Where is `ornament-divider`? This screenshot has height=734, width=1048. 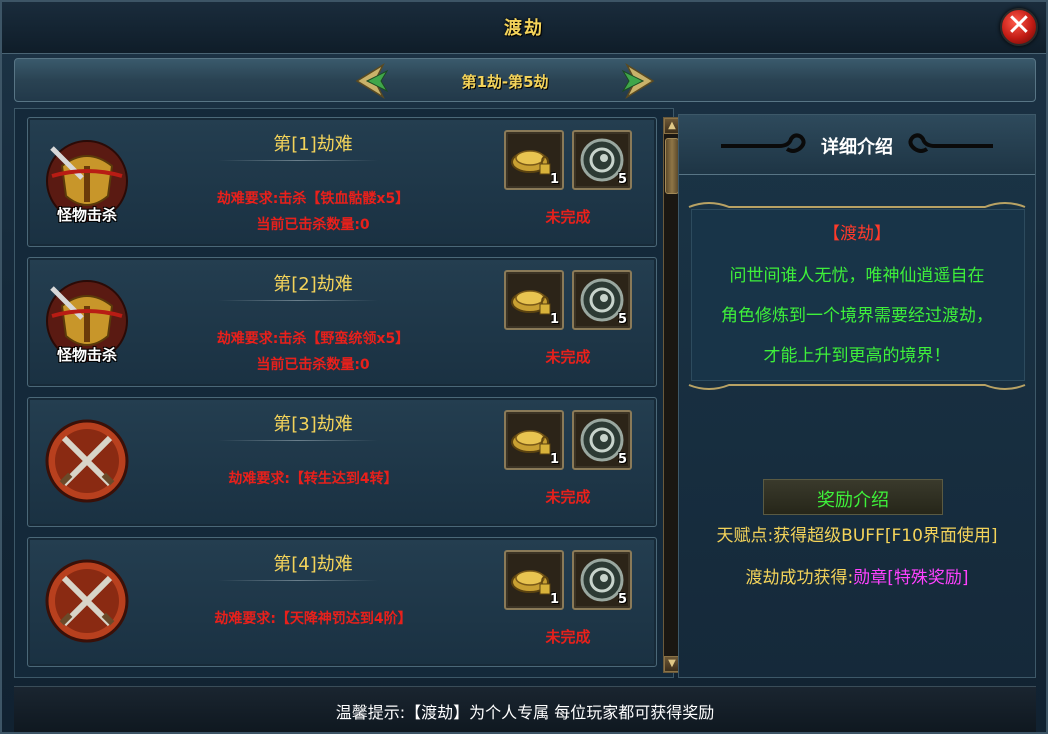 ornament-divider is located at coordinates (857, 387).